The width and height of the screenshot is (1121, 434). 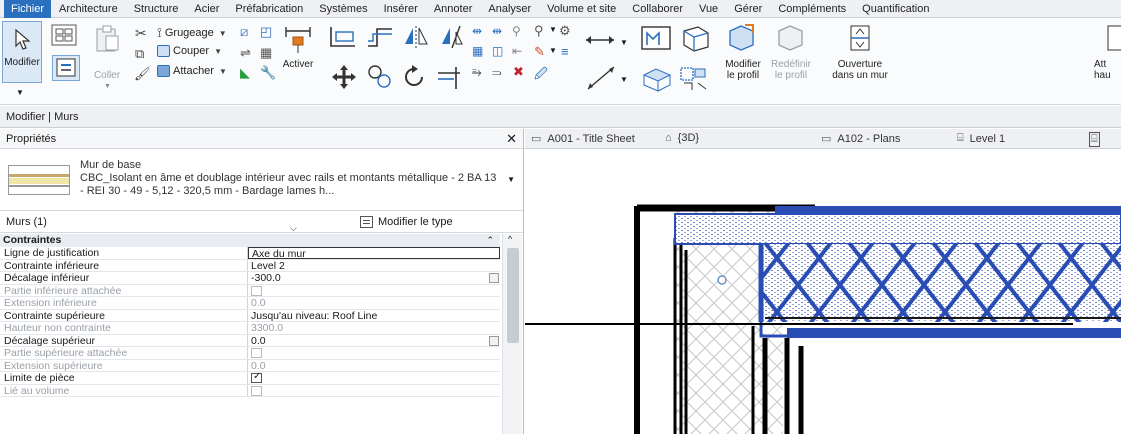 What do you see at coordinates (981, 138) in the screenshot?
I see `tab-level-1: ⌸ Level 1` at bounding box center [981, 138].